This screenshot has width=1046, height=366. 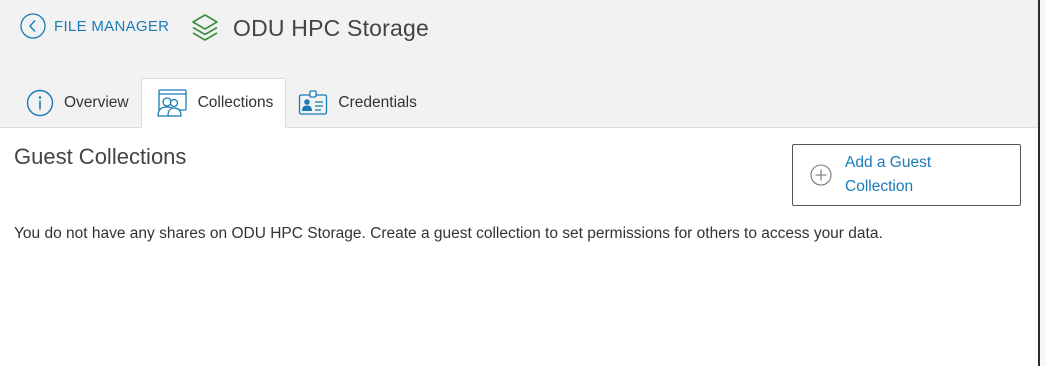 I want to click on add-guest-collection-label: Add a Guest Collection, so click(x=888, y=174).